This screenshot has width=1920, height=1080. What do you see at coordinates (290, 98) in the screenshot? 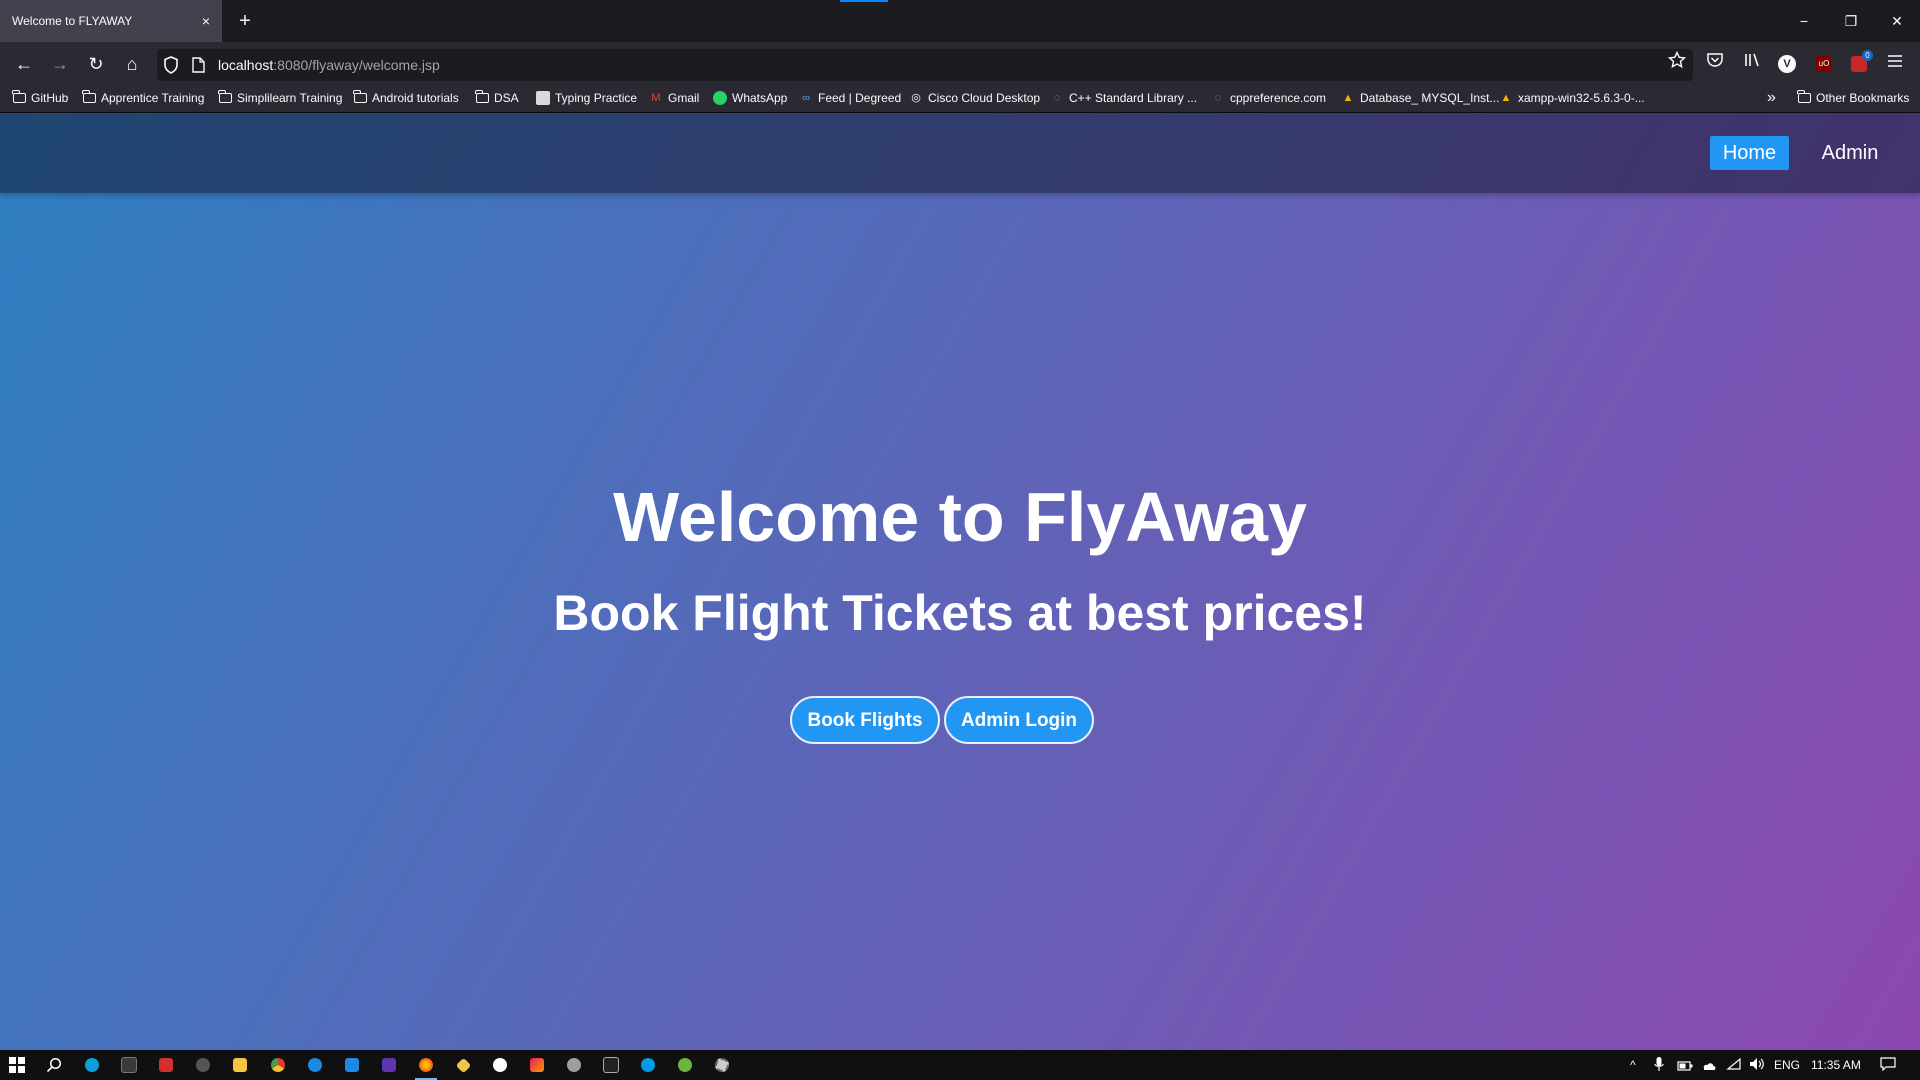
I see `bookmark-label: Simplilearn Training` at bounding box center [290, 98].